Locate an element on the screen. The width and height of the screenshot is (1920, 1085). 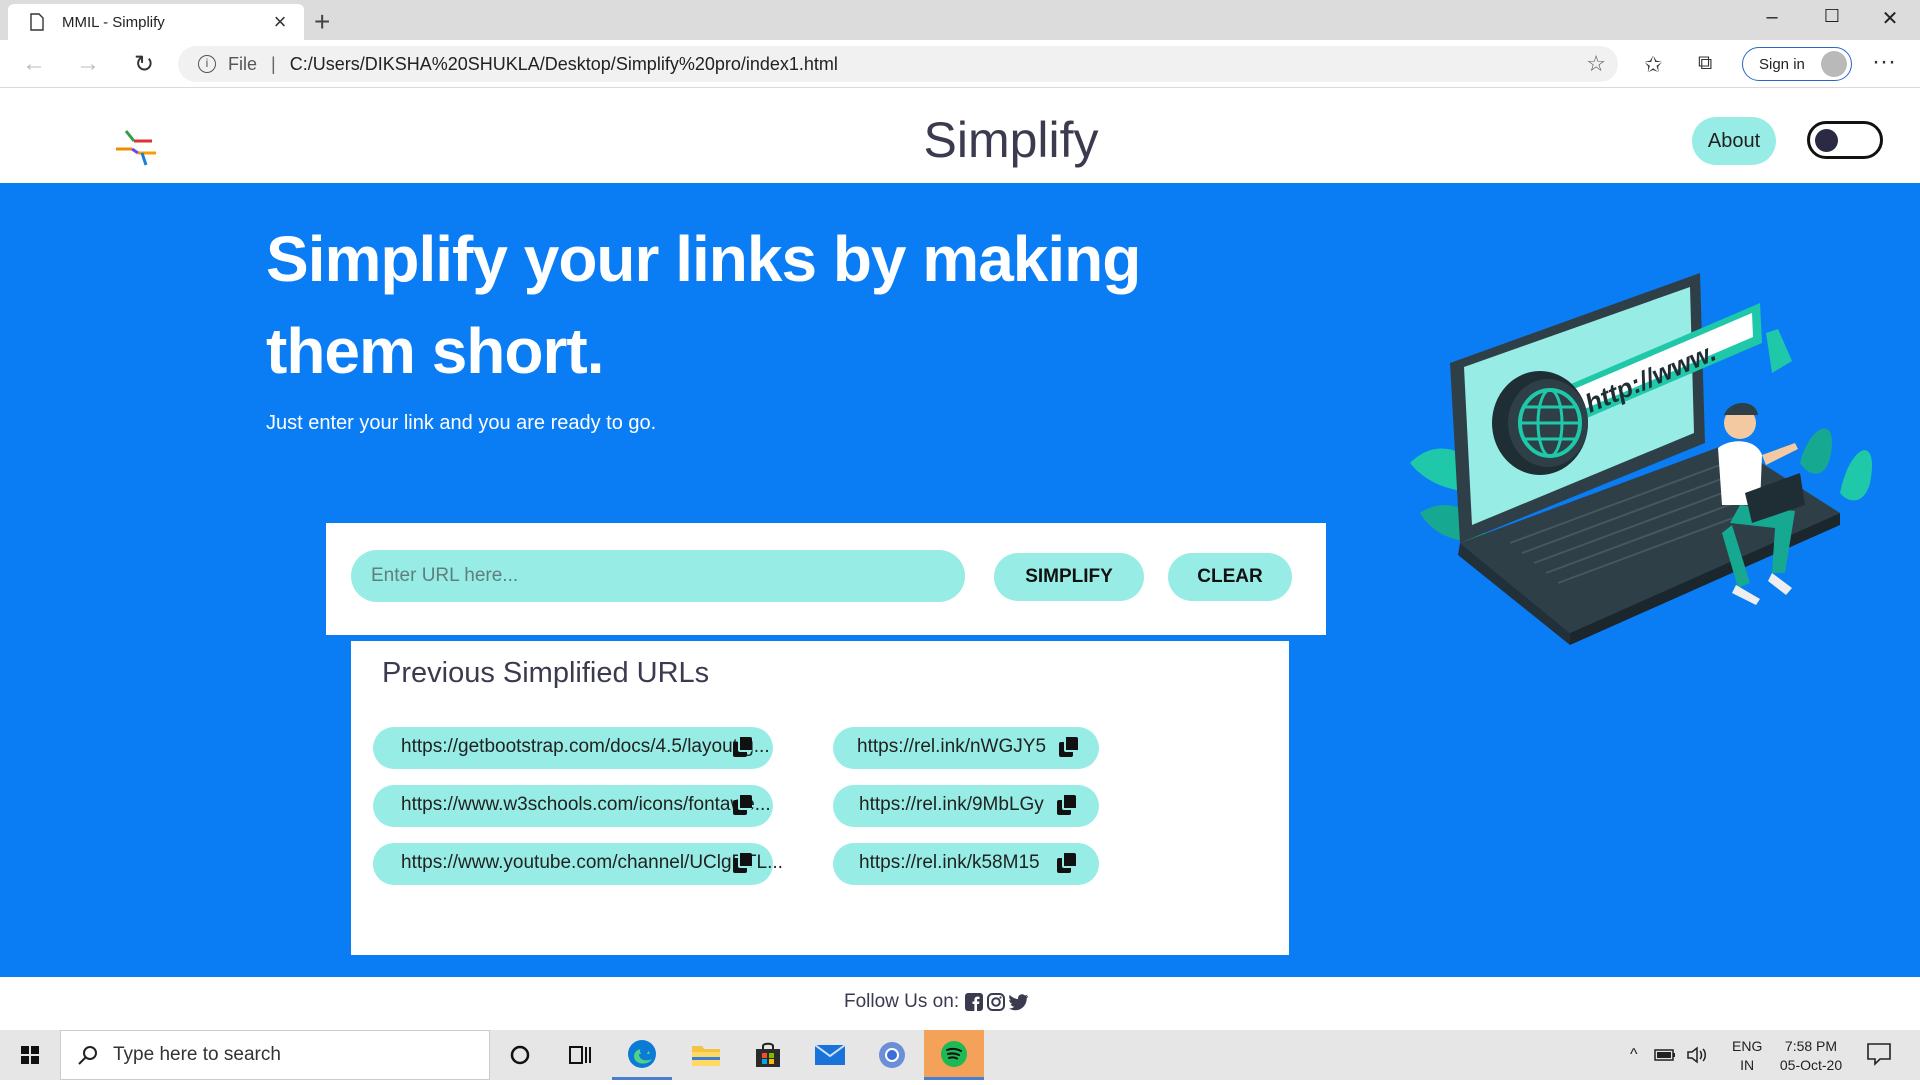
site-header: Simplify About is located at coordinates (960, 136).